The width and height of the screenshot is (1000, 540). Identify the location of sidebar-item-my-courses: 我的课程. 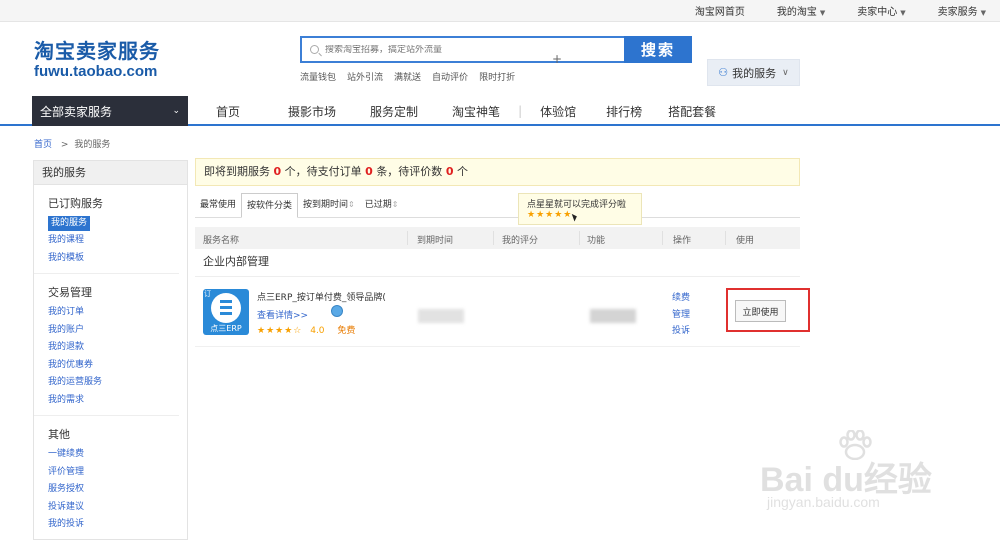
(113, 241).